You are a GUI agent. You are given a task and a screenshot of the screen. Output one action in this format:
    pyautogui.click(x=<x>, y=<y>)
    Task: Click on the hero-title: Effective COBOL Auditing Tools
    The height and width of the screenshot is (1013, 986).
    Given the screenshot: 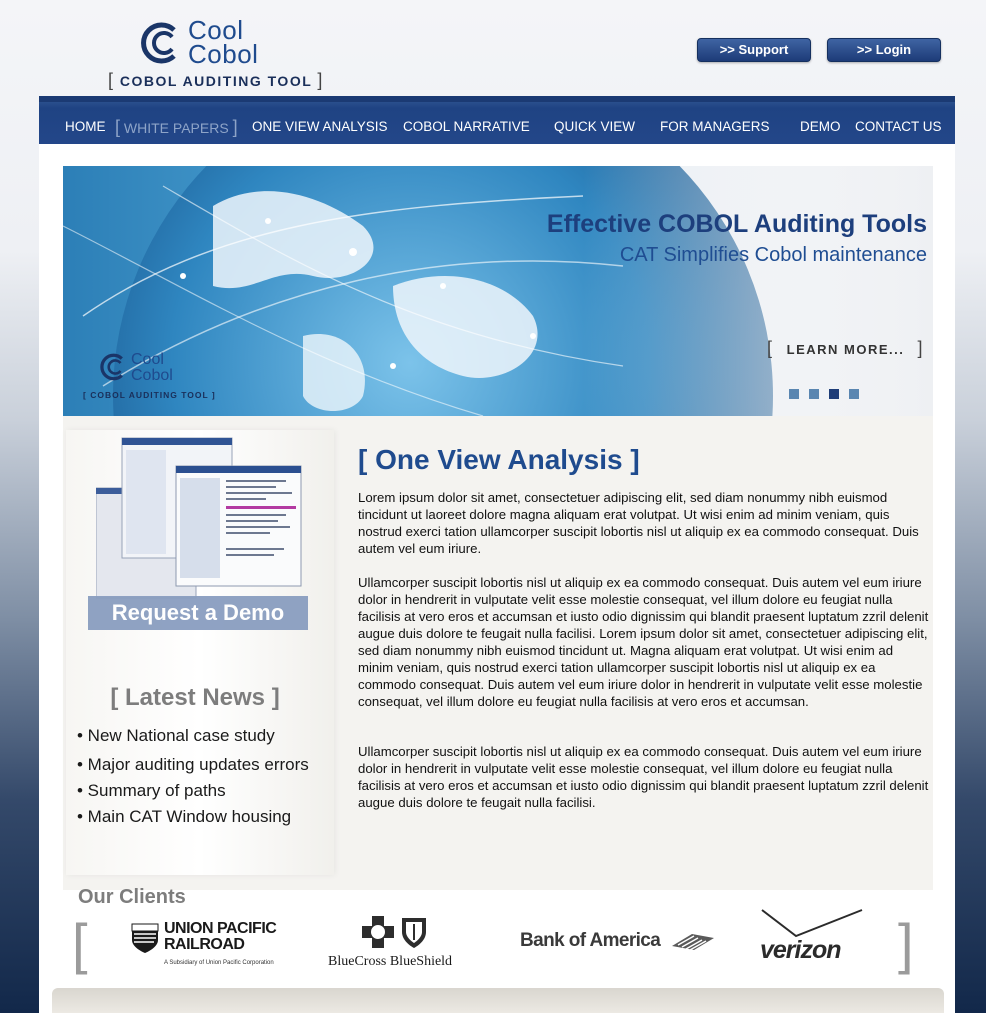 What is the action you would take?
    pyautogui.click(x=736, y=224)
    